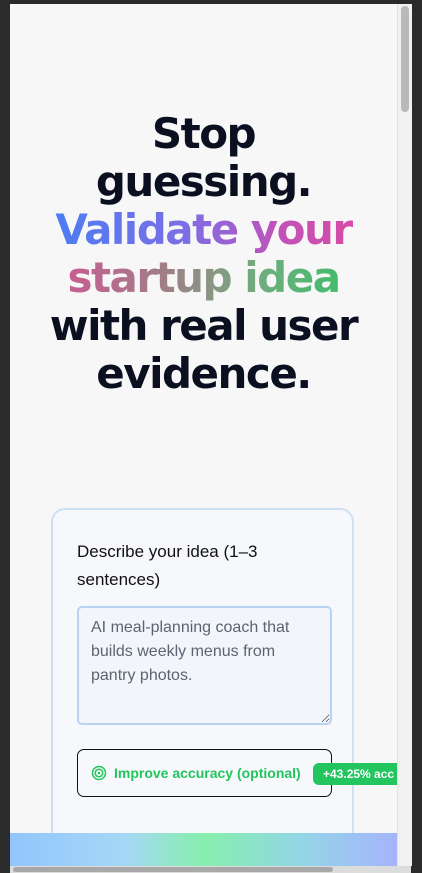  I want to click on target-icon, so click(99, 773).